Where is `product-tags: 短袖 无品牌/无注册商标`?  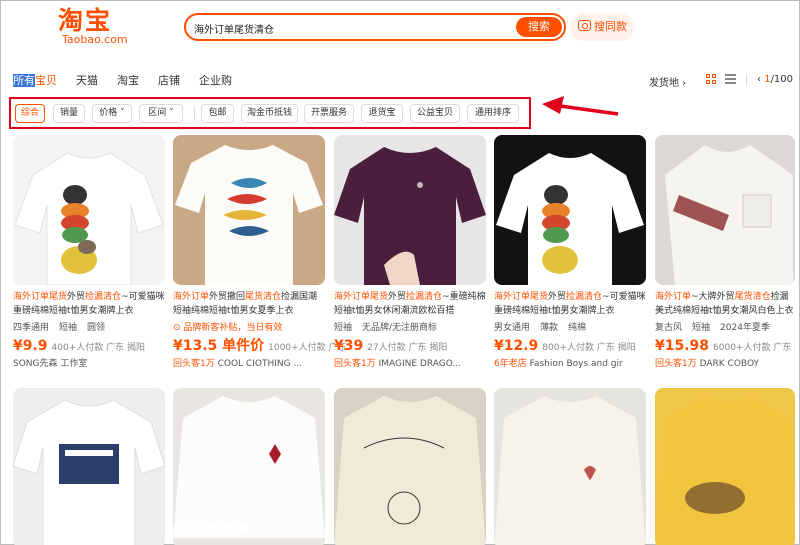 product-tags: 短袖 无品牌/无注册商标 is located at coordinates (386, 328).